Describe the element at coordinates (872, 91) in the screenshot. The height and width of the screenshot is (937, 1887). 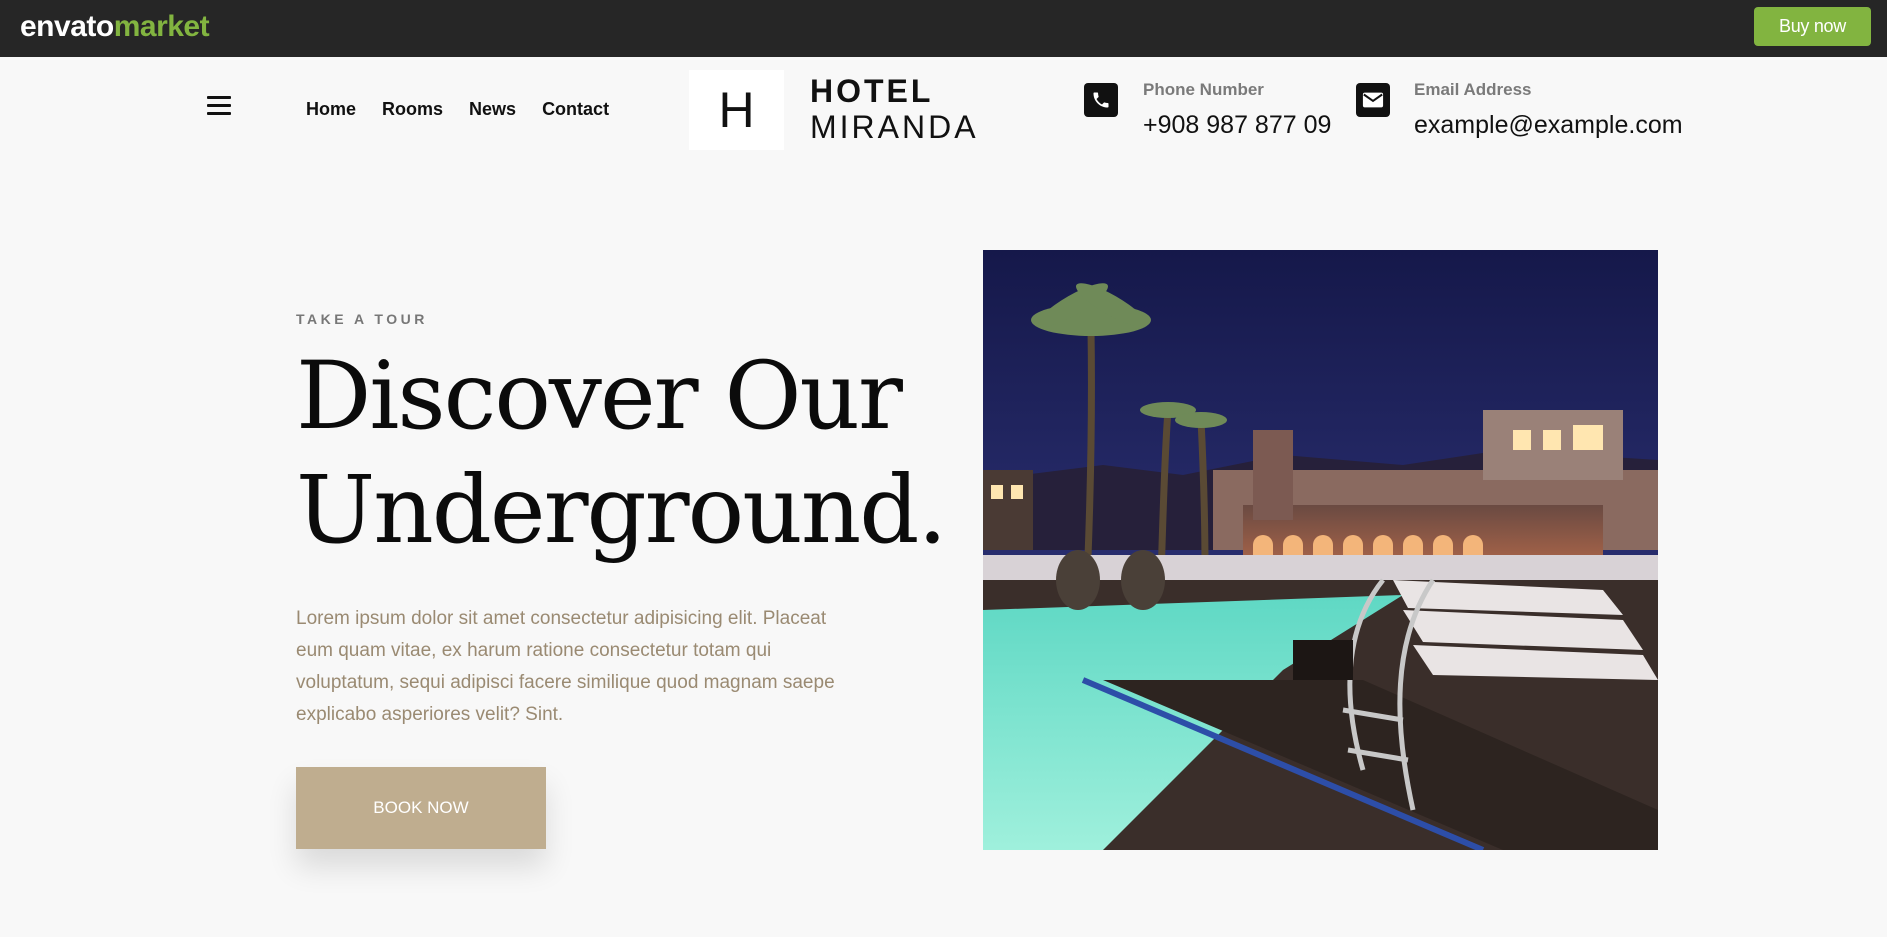
I see `brand-line-hotel: HOTEL` at that location.